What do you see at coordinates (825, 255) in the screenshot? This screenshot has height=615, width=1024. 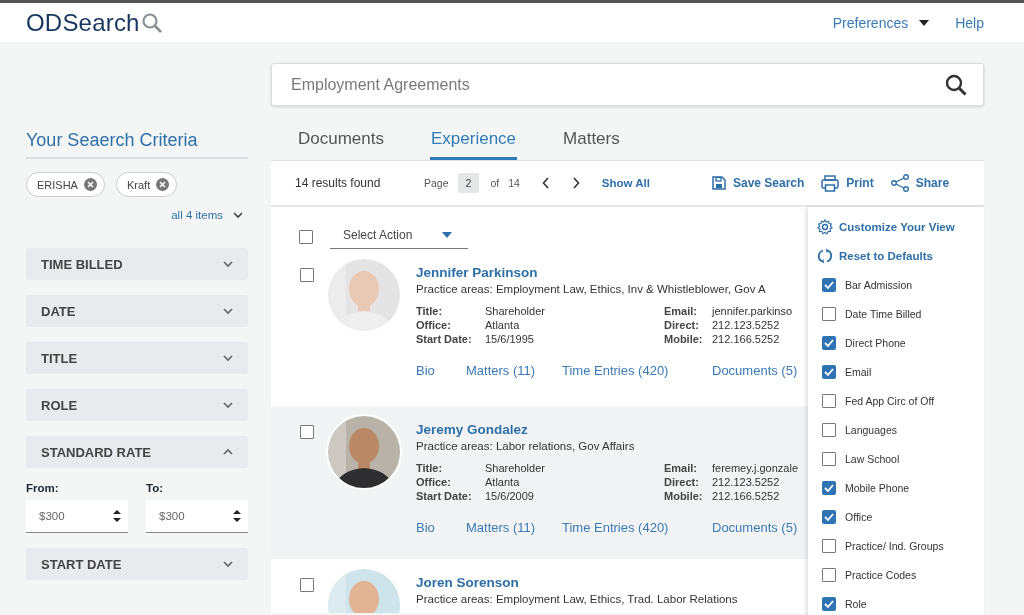 I see `refresh-icon` at bounding box center [825, 255].